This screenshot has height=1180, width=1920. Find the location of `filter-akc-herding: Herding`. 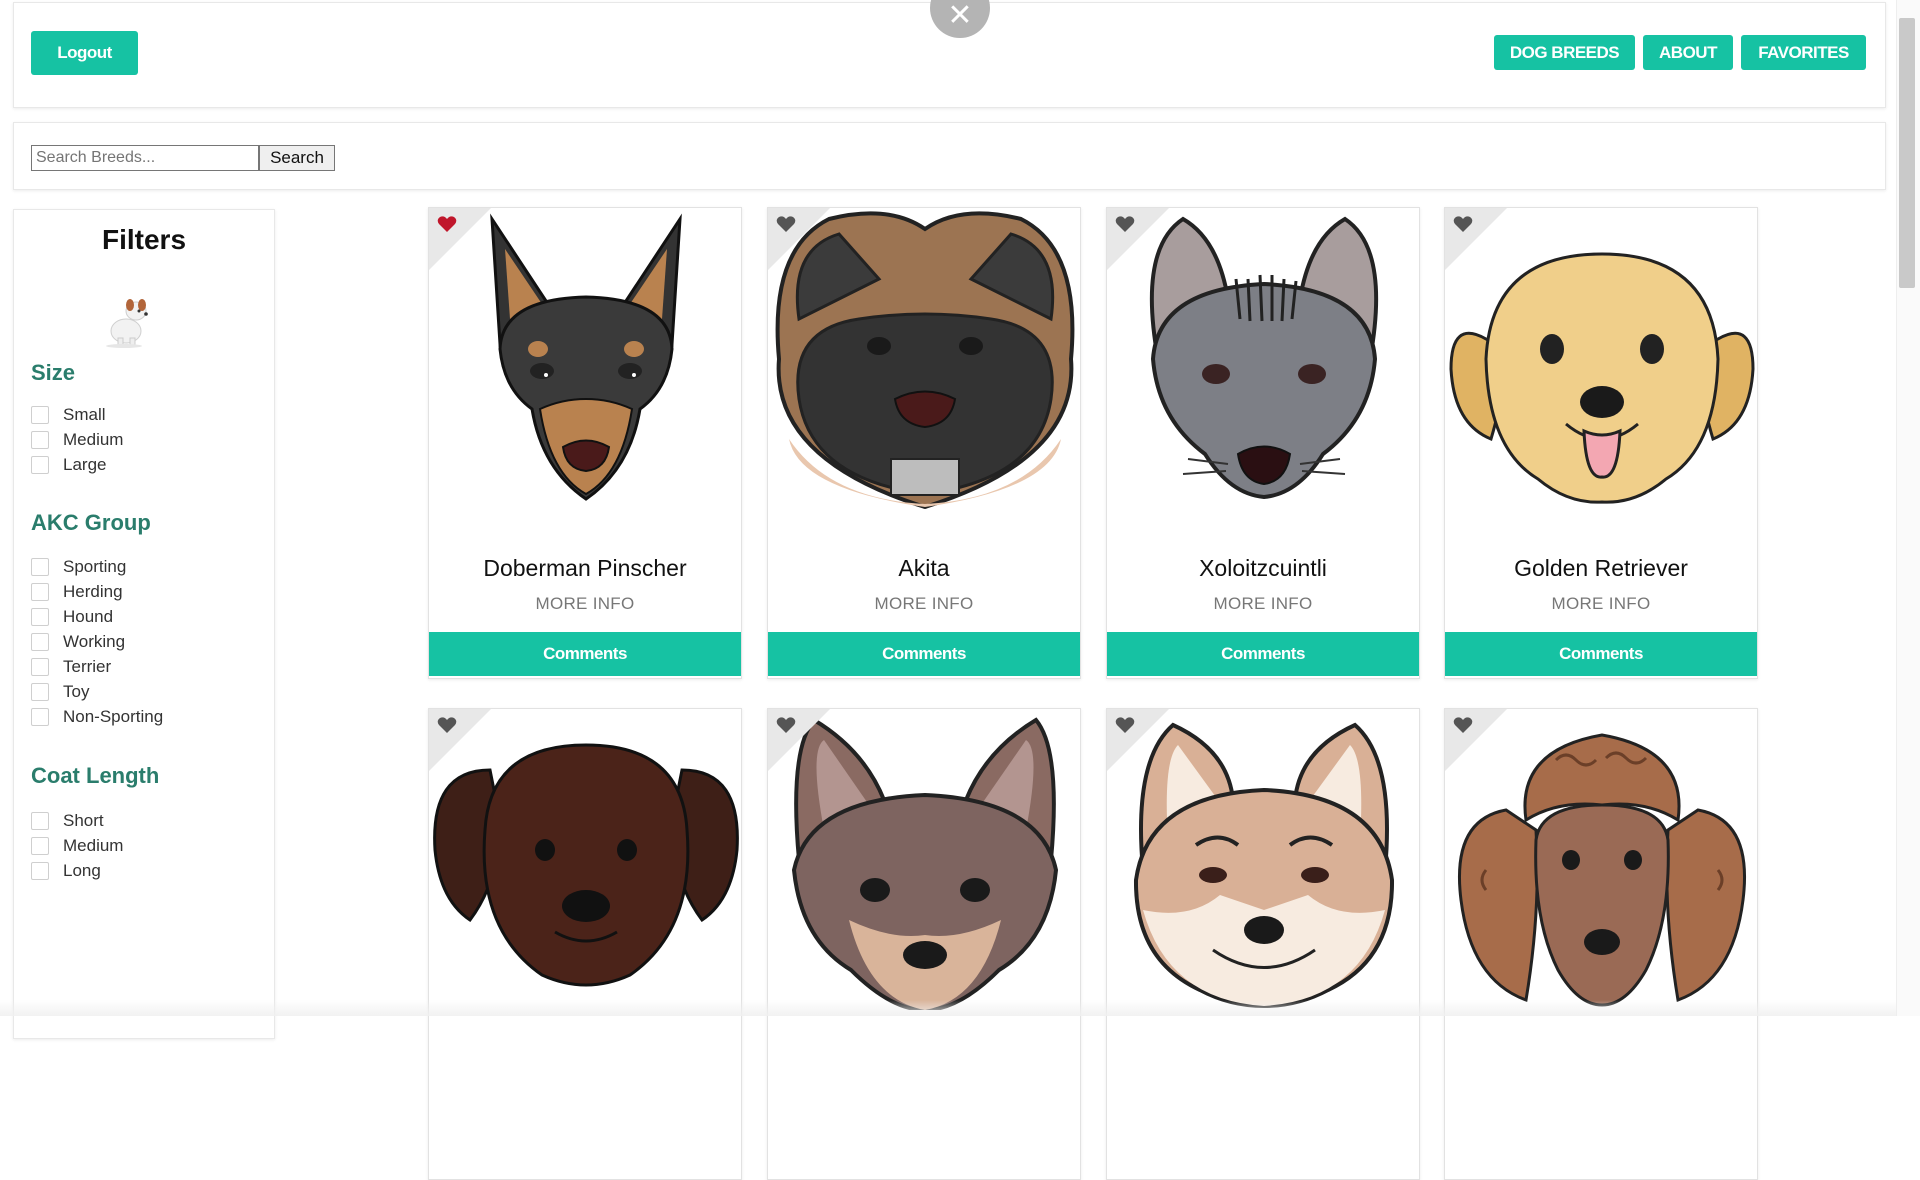

filter-akc-herding: Herding is located at coordinates (77, 592).